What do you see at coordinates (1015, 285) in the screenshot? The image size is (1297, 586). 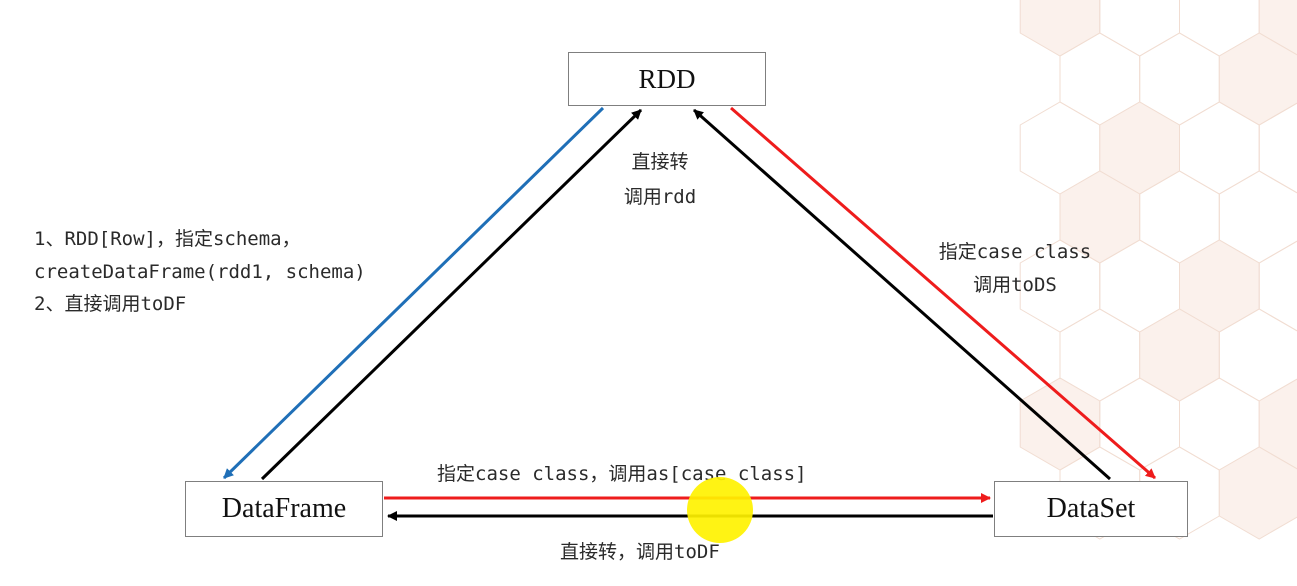 I see `edge-label-rdd-to-dataset-line2: 调用toDS` at bounding box center [1015, 285].